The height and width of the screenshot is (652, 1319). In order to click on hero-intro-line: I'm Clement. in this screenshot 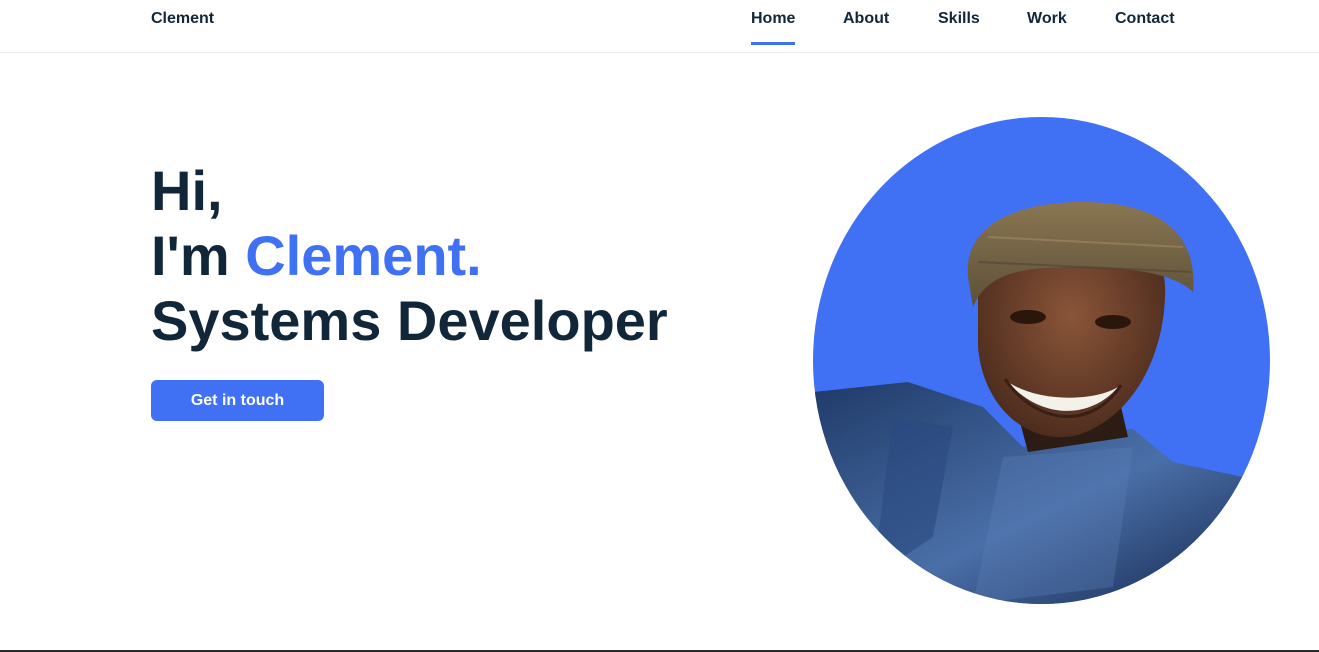, I will do `click(409, 255)`.